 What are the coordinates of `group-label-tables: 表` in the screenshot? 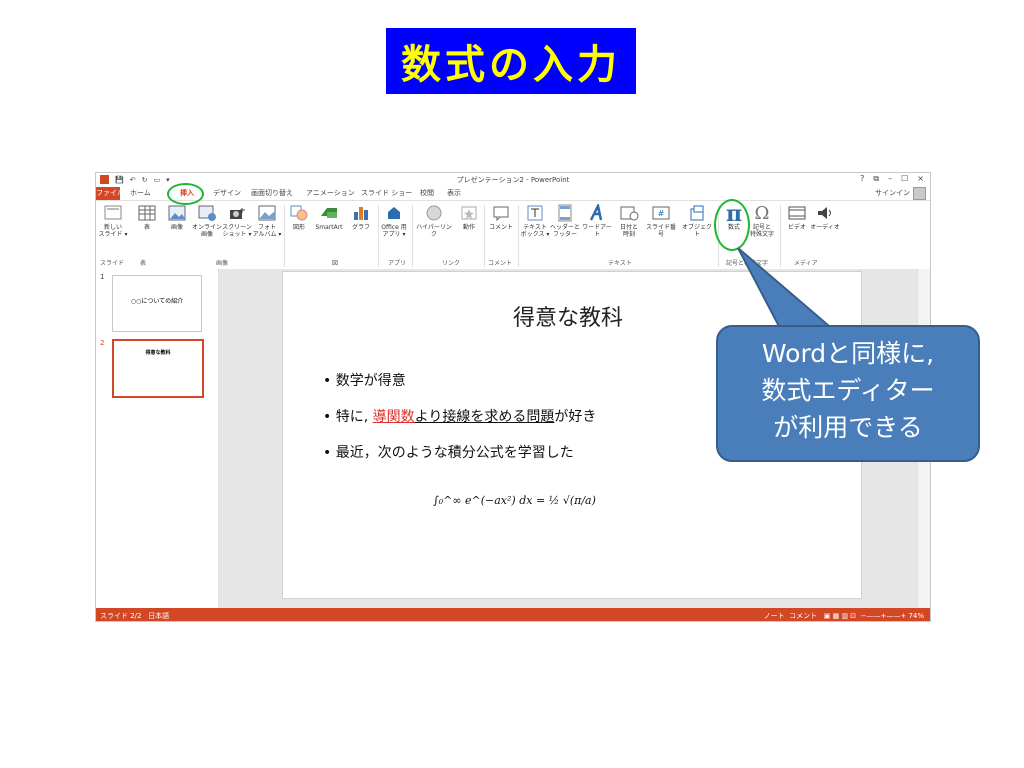 It's located at (143, 263).